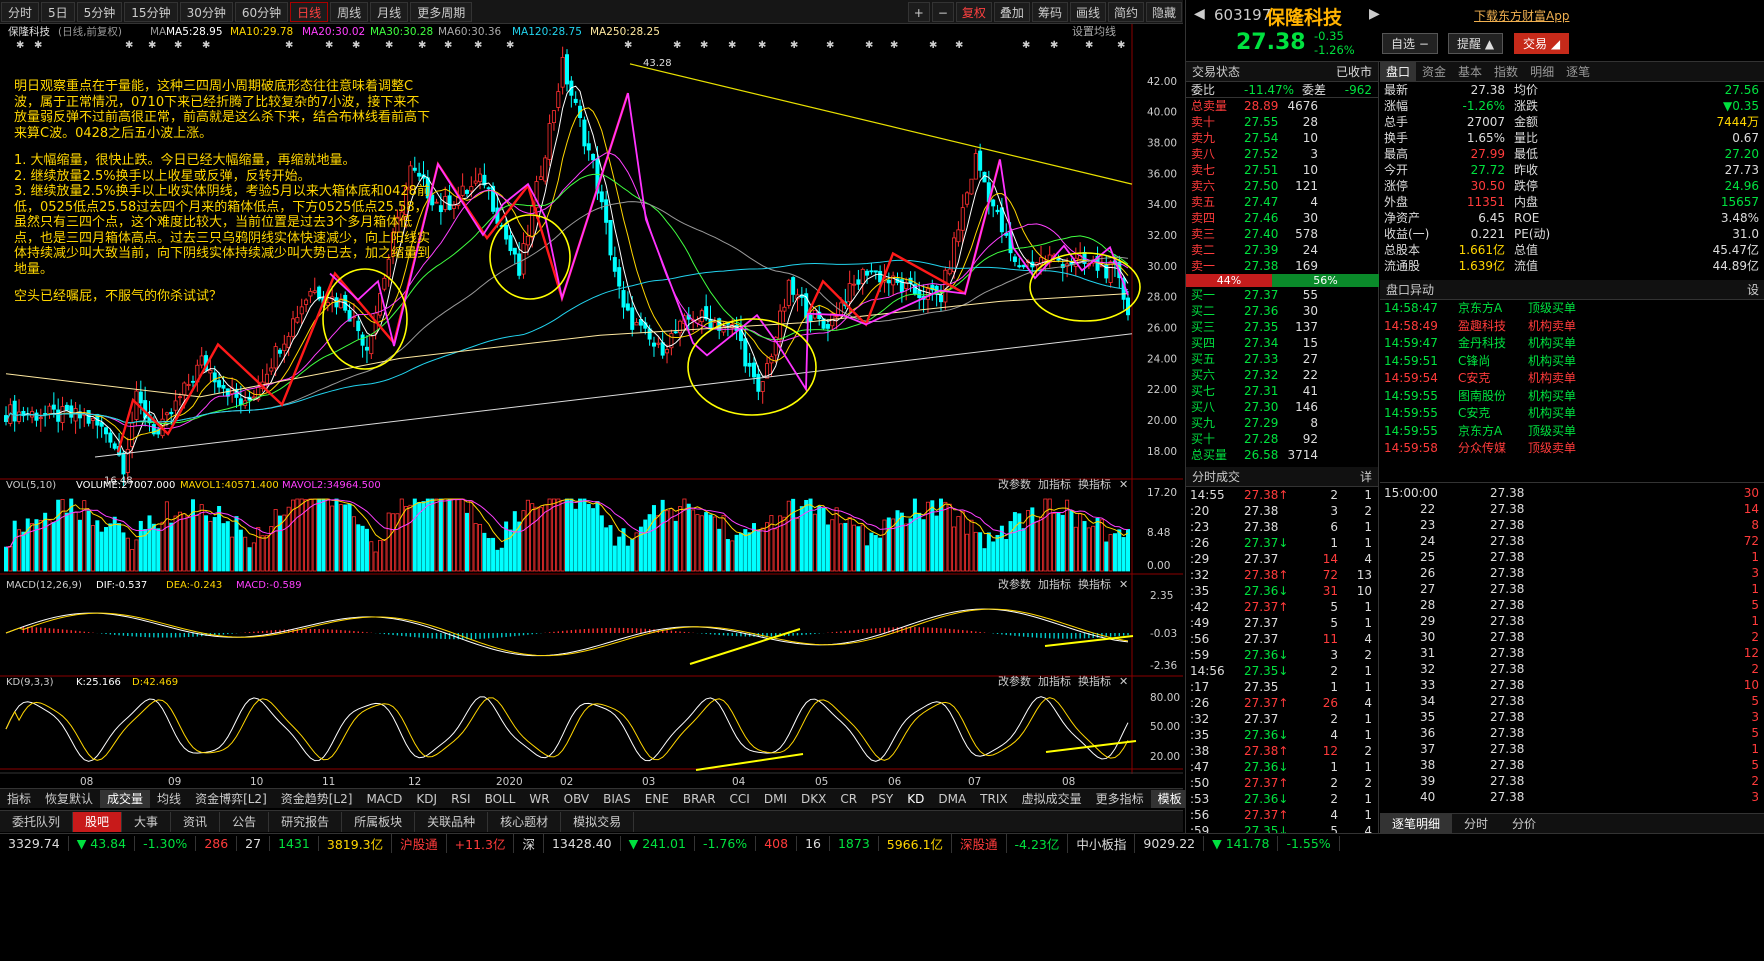  I want to click on indicator-tab-15: CCI, so click(740, 799).